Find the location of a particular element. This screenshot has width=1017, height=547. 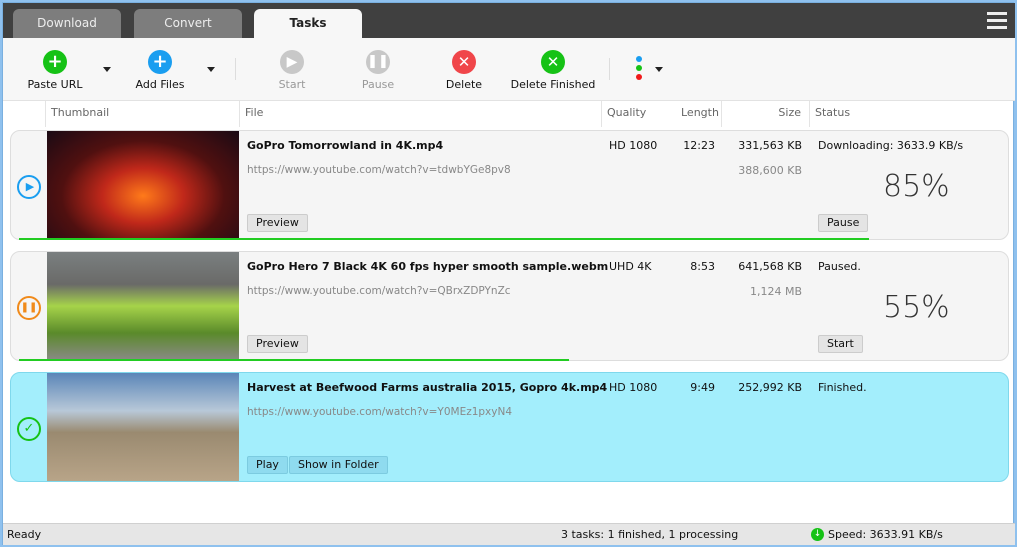

status-text: Downloading: 3633.9 KB/s is located at coordinates (891, 145).